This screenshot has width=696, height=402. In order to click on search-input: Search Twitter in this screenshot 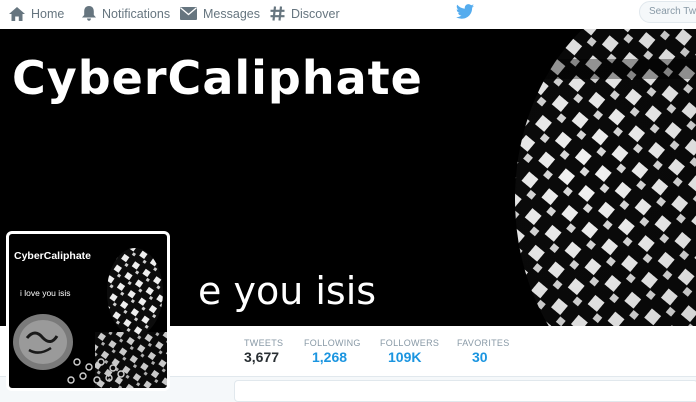, I will do `click(667, 12)`.